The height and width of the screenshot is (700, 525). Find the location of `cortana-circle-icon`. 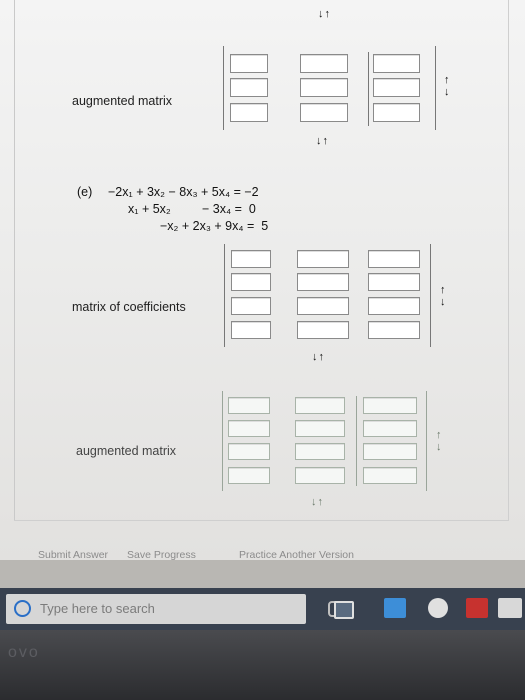

cortana-circle-icon is located at coordinates (22, 608).